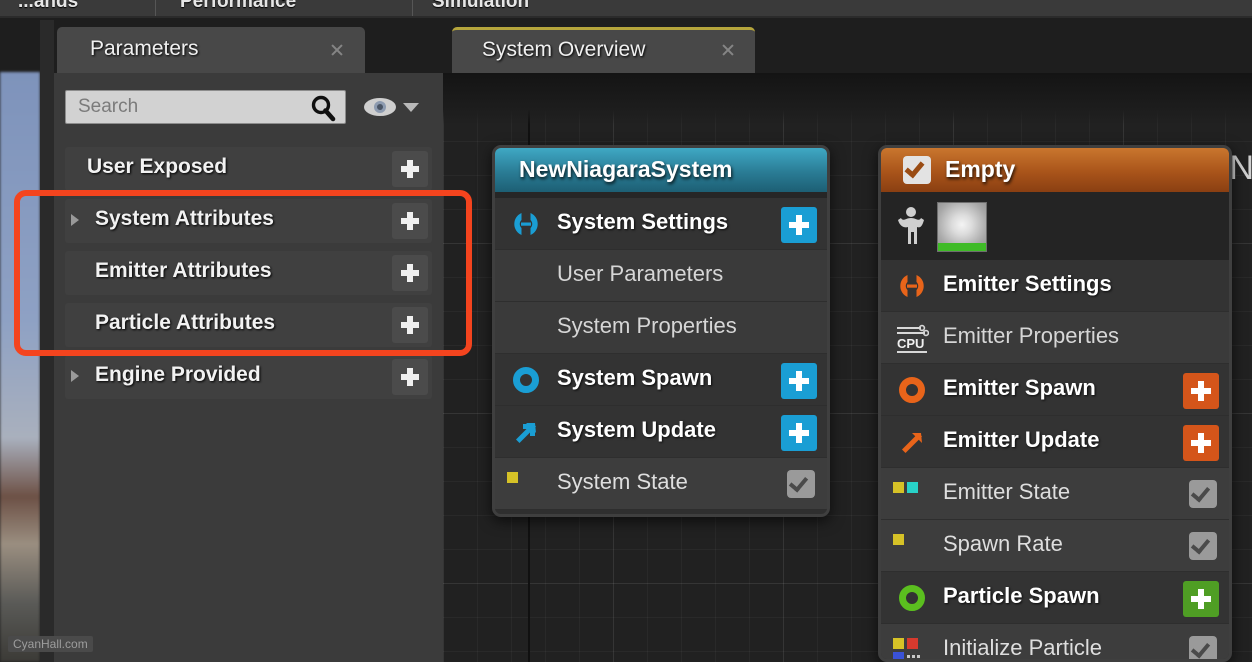  What do you see at coordinates (636, 429) in the screenshot?
I see `row-label: System Update` at bounding box center [636, 429].